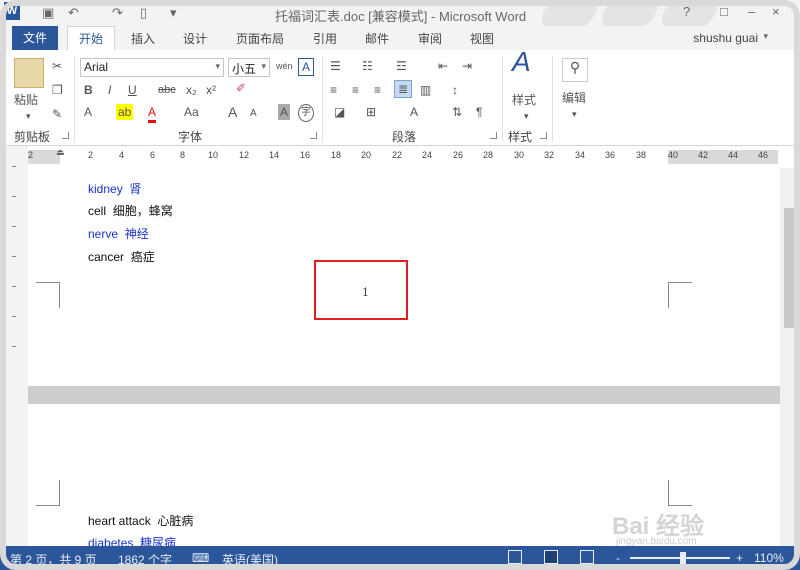 Image resolution: width=800 pixels, height=570 pixels. Describe the element at coordinates (130, 210) in the screenshot. I see `vocab-line: cell 细胞，蜂窝` at that location.